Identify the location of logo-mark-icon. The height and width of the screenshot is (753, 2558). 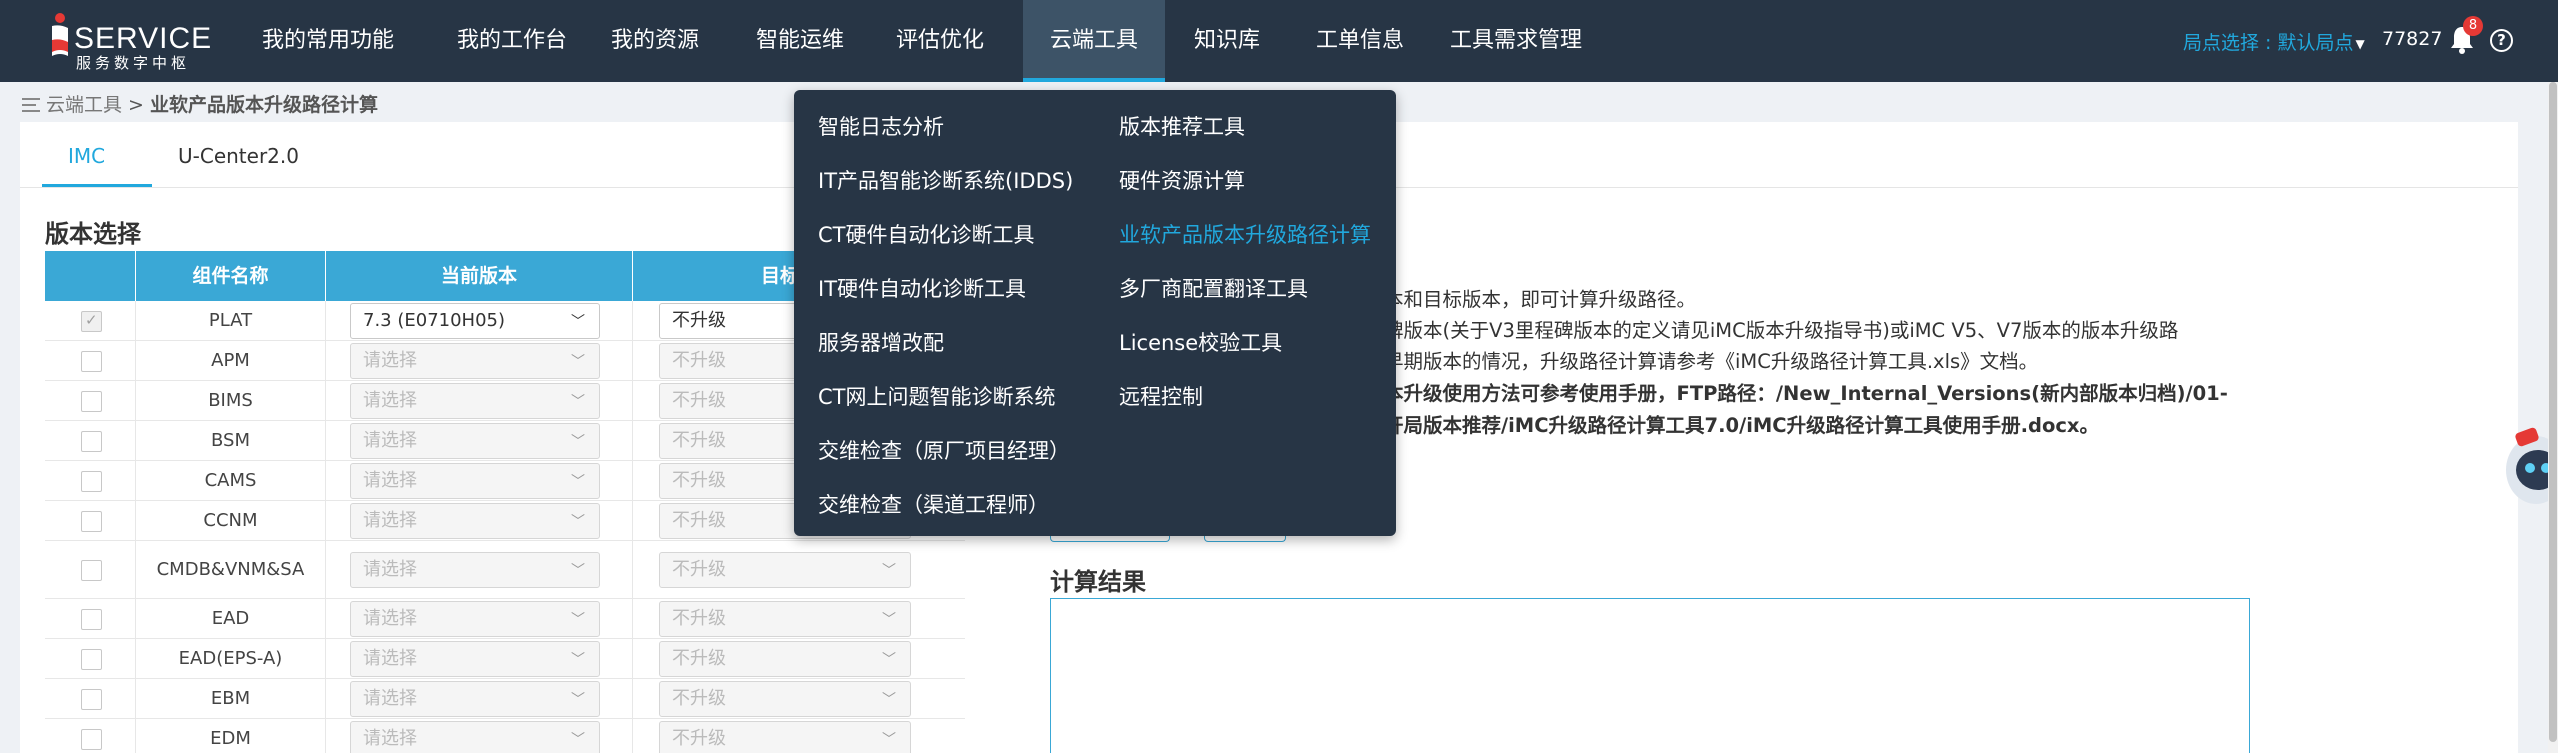
(60, 34).